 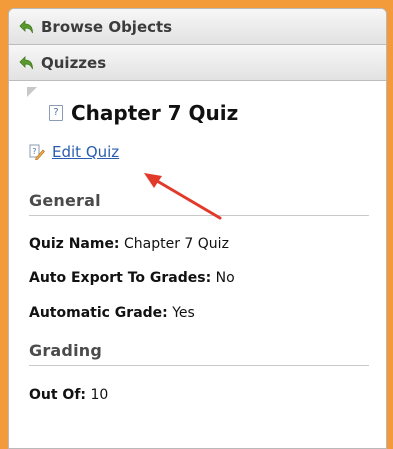 I want to click on nav-browse-objects-label: Browse Objects, so click(x=107, y=26).